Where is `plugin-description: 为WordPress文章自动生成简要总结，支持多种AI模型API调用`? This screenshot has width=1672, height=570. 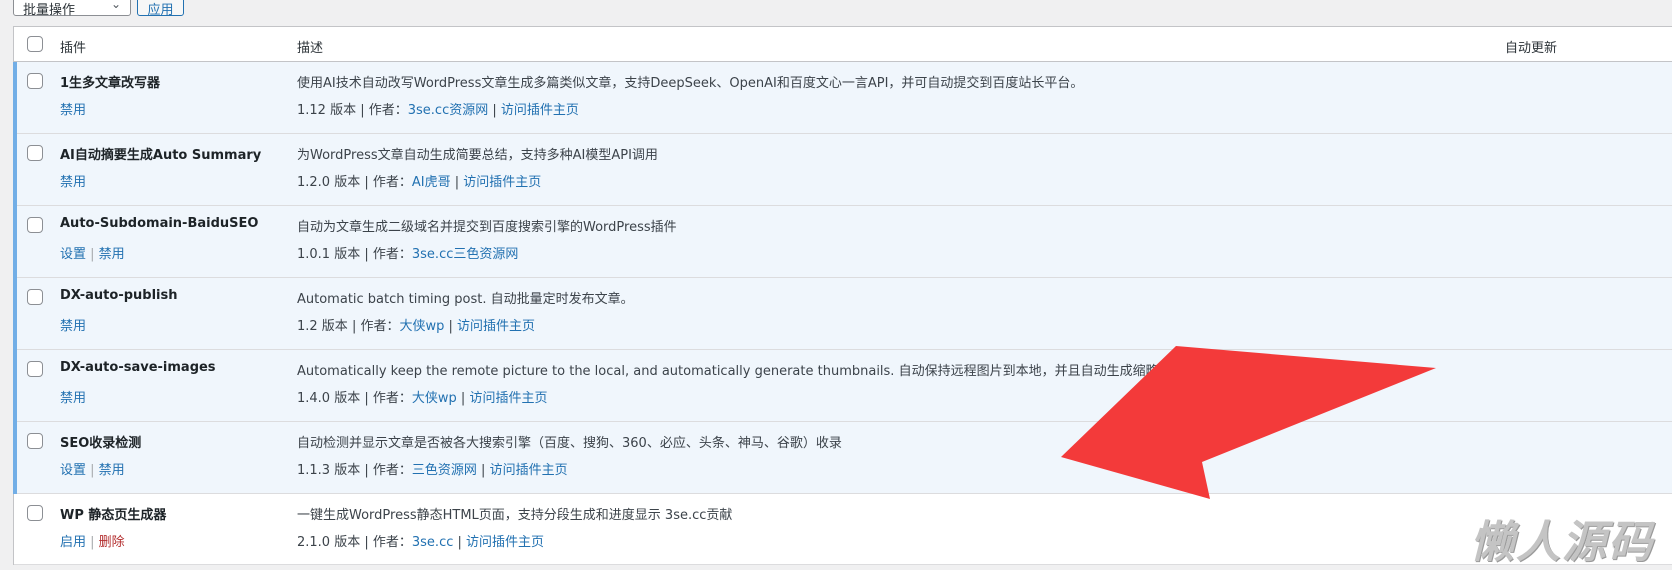 plugin-description: 为WordPress文章自动生成简要总结，支持多种AI模型API调用 is located at coordinates (477, 155).